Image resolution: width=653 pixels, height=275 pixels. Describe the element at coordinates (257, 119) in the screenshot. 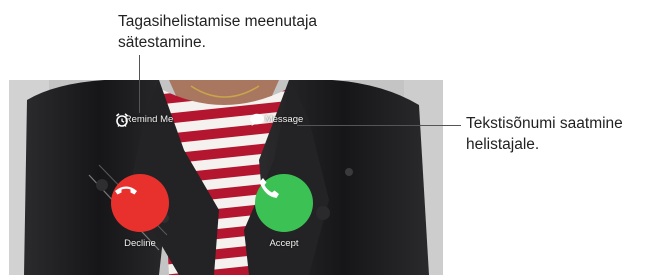

I see `speech-bubble-icon` at that location.